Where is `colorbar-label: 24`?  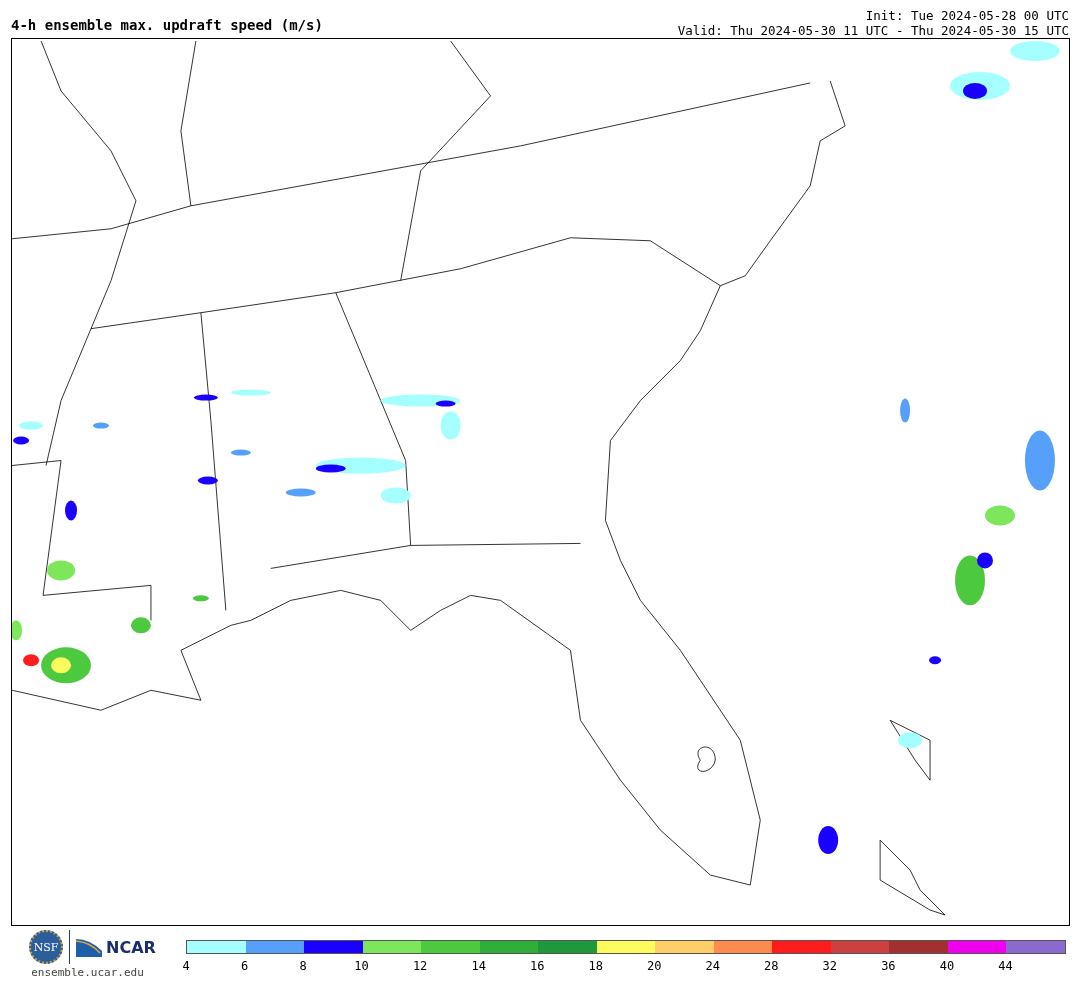
colorbar-label: 24 is located at coordinates (712, 966).